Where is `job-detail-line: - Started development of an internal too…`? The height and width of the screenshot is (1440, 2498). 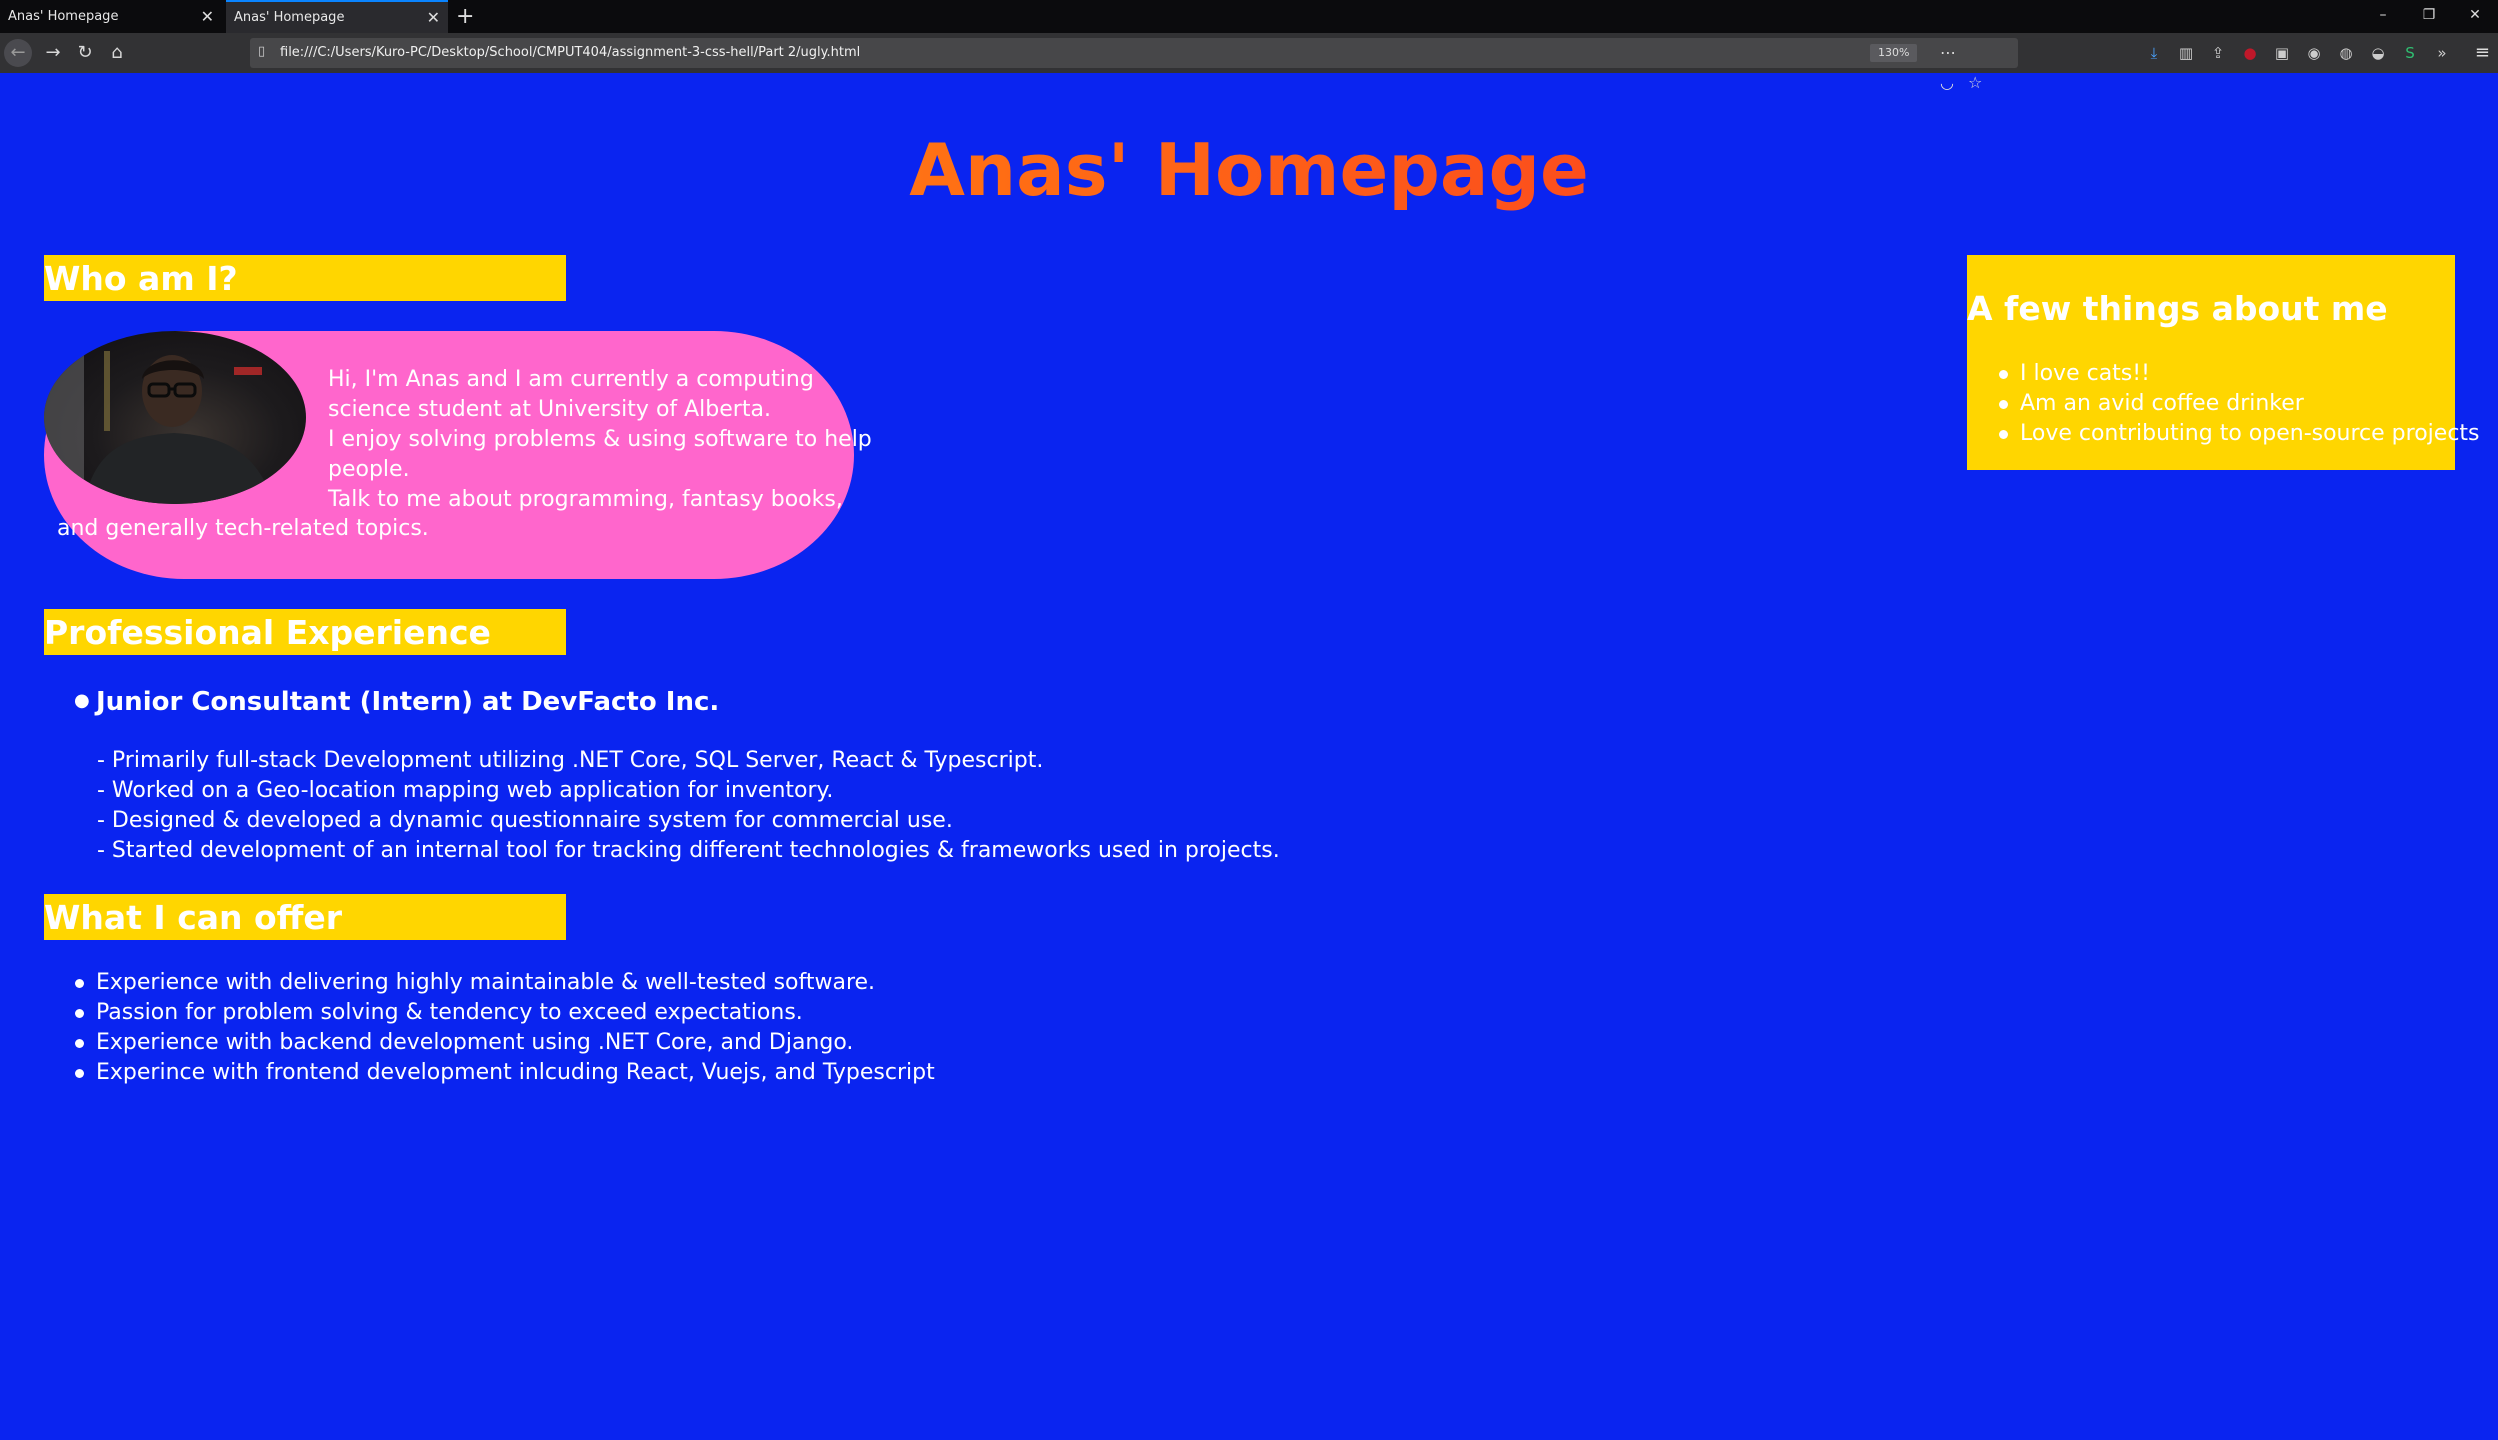
job-detail-line: - Started development of an internal too… is located at coordinates (688, 850).